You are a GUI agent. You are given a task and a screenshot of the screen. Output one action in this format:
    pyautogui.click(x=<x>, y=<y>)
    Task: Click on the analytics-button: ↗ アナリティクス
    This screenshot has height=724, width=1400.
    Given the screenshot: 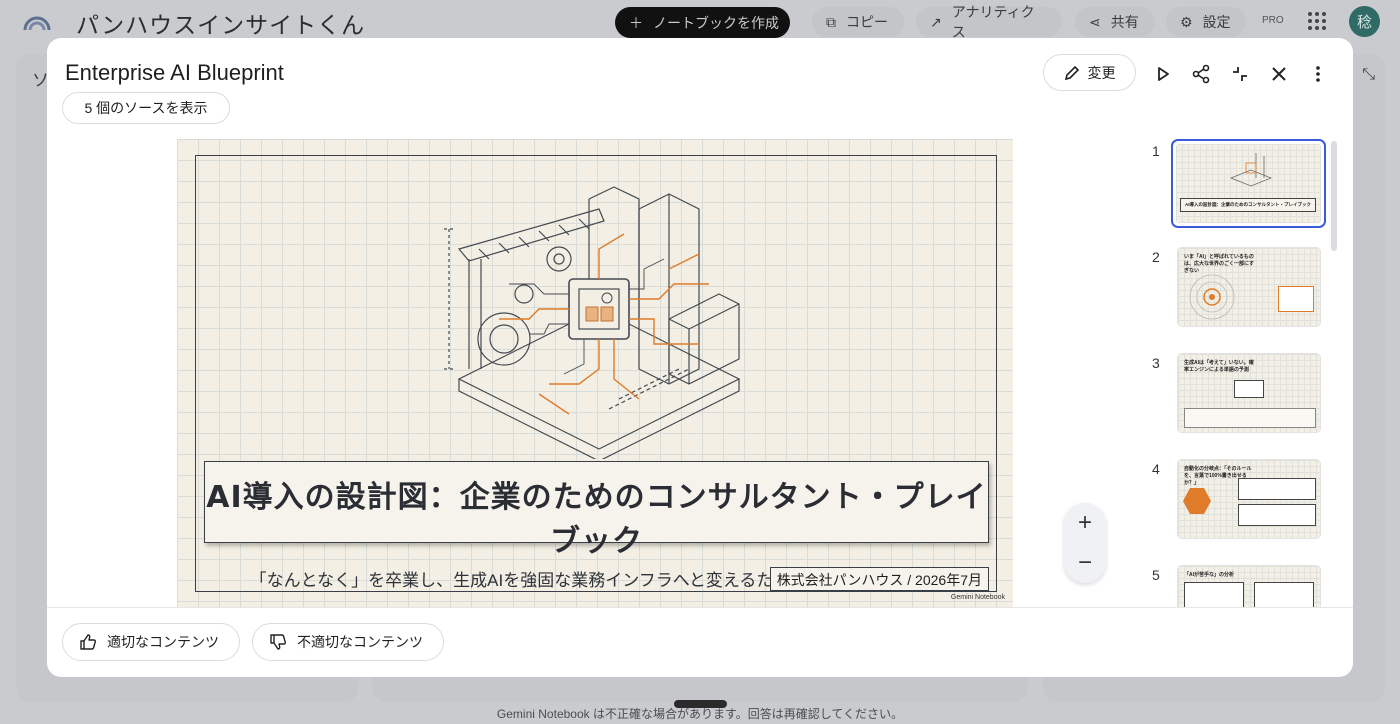 What is the action you would take?
    pyautogui.click(x=989, y=22)
    